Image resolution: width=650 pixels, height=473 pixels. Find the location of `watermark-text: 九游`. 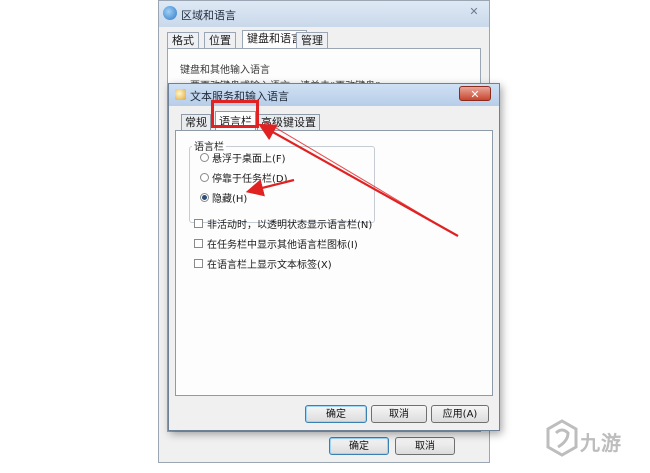

watermark-text: 九游 is located at coordinates (601, 443).